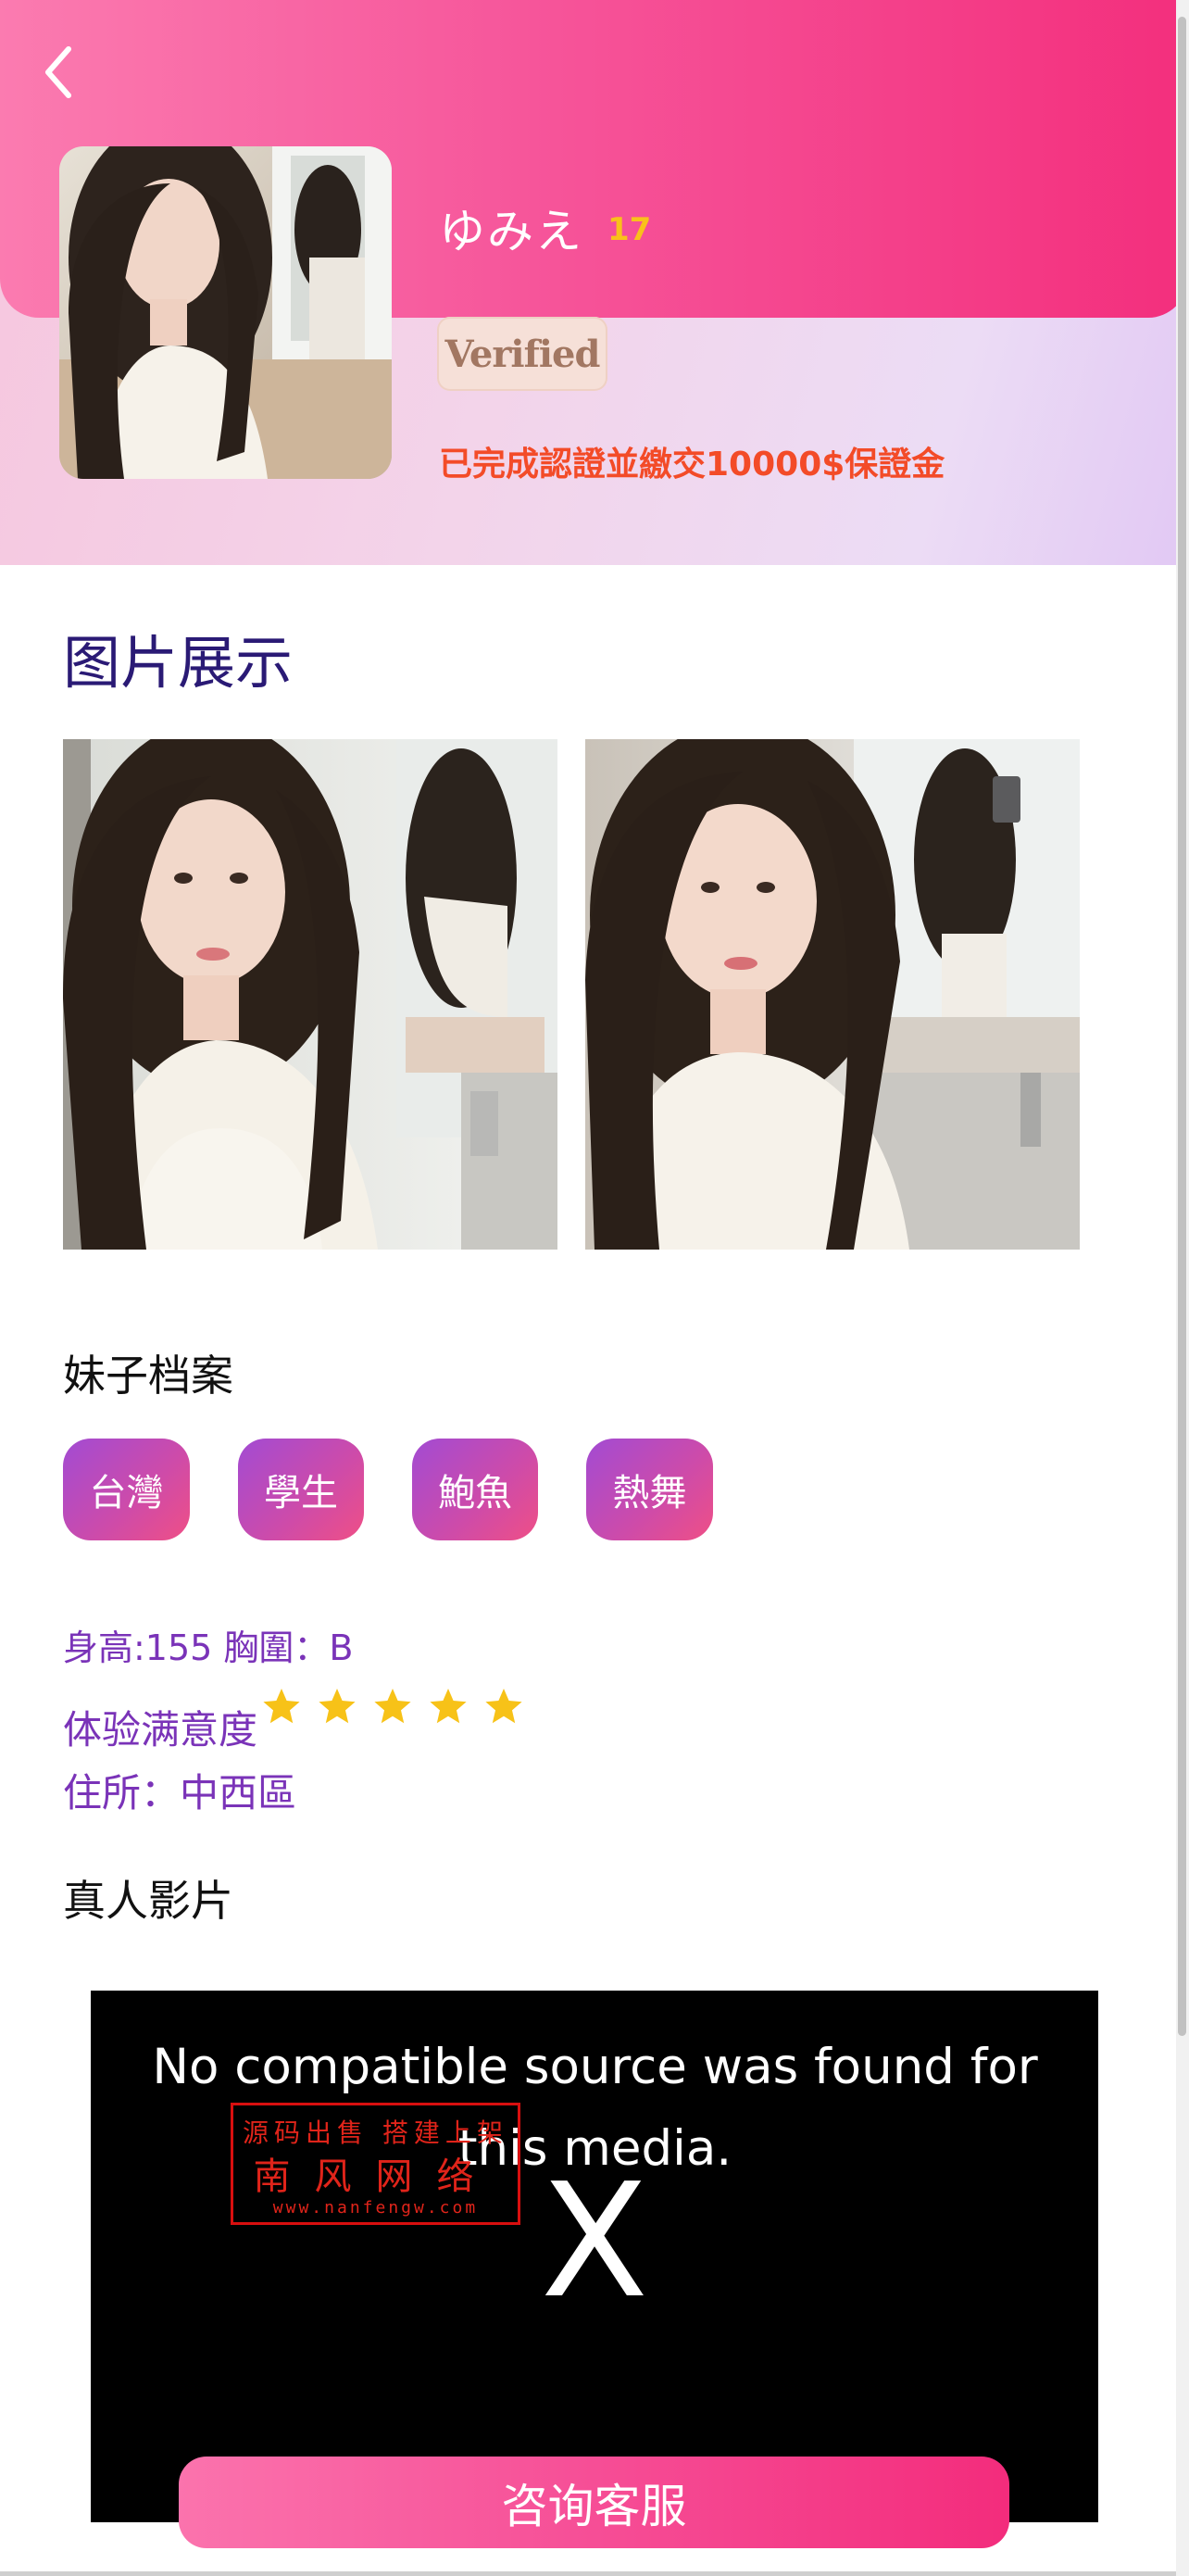 The height and width of the screenshot is (2576, 1189). I want to click on bottom-border, so click(588, 2573).